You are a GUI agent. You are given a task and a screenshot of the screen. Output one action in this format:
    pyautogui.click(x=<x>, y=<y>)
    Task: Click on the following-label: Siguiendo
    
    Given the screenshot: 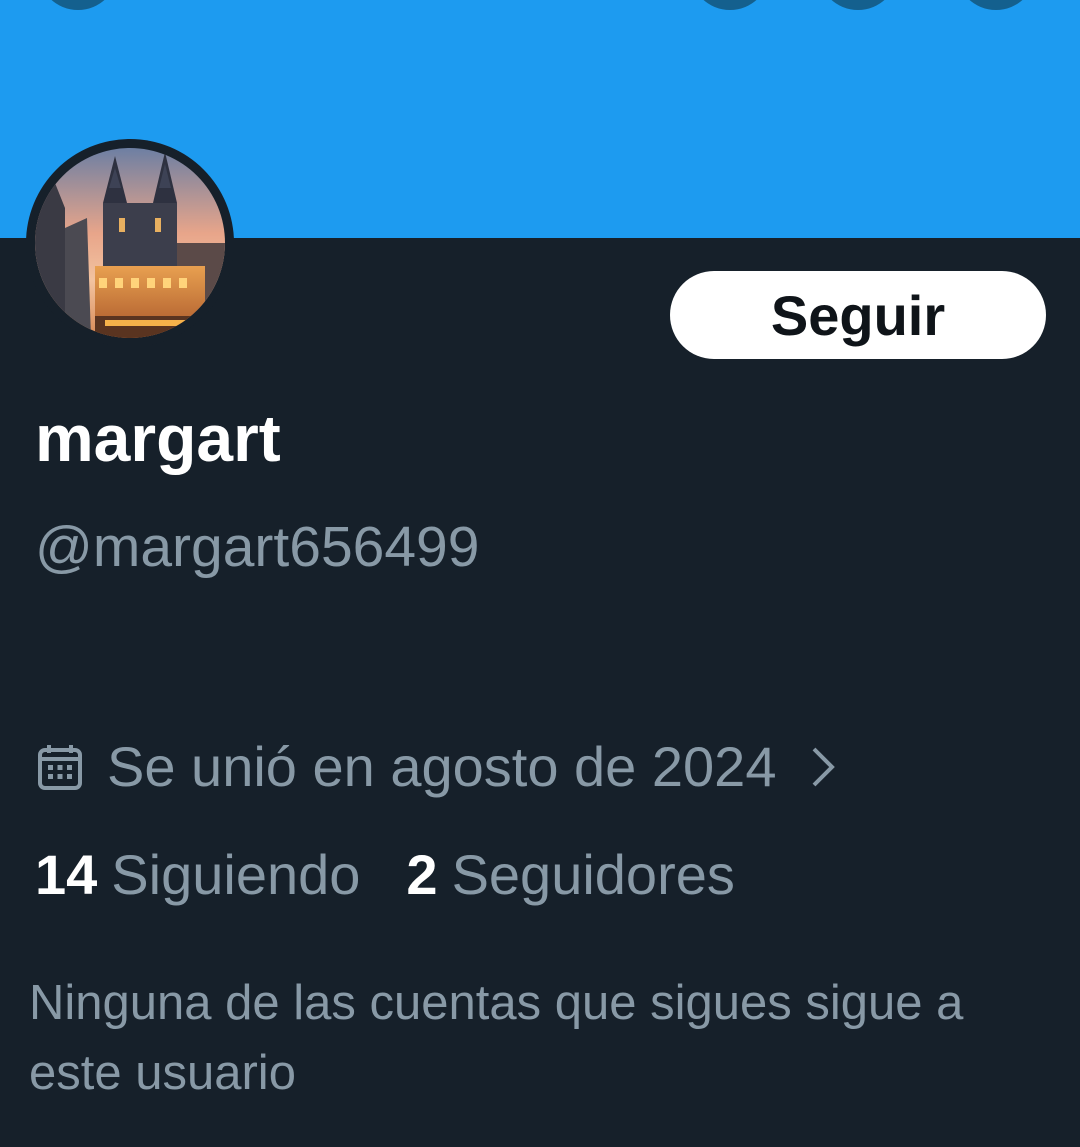 What is the action you would take?
    pyautogui.click(x=236, y=874)
    